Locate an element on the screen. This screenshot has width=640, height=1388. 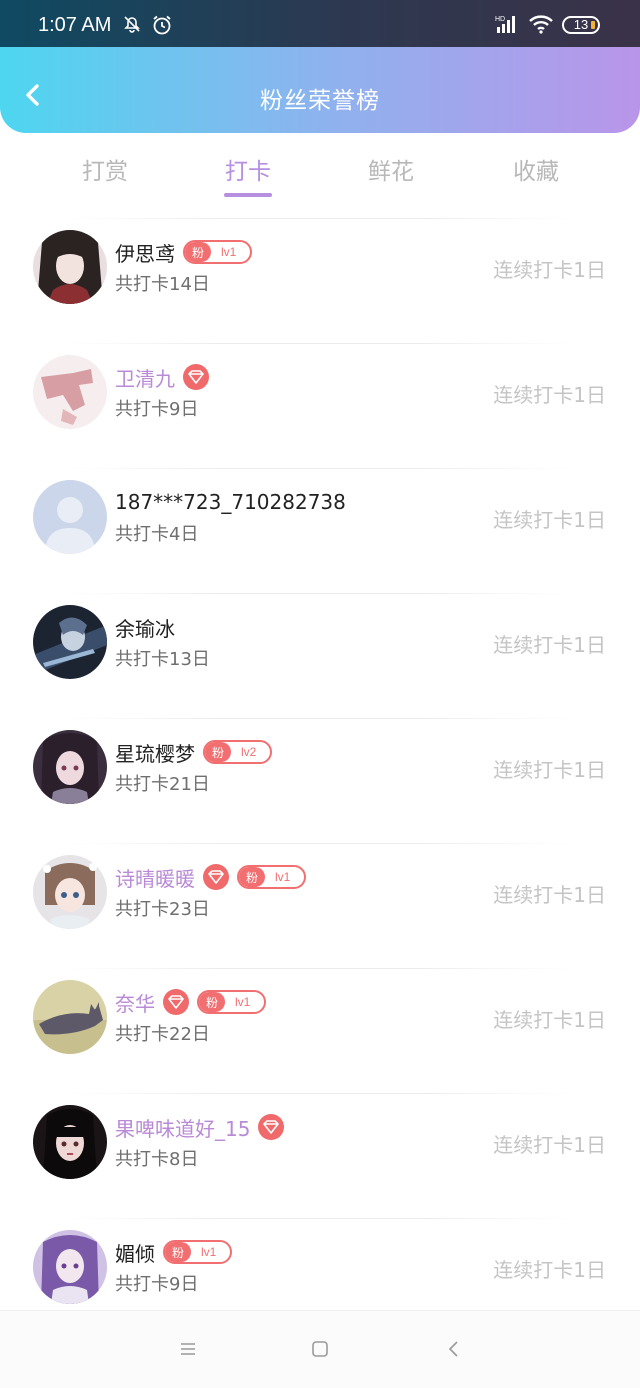
name-line: 媚倾 粉 lv1 is located at coordinates (174, 1252).